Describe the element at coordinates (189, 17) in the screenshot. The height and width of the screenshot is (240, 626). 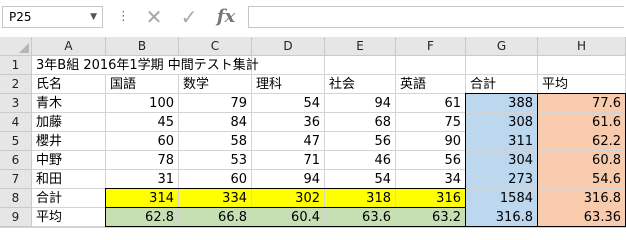
I see `enter-icon: ✓` at that location.